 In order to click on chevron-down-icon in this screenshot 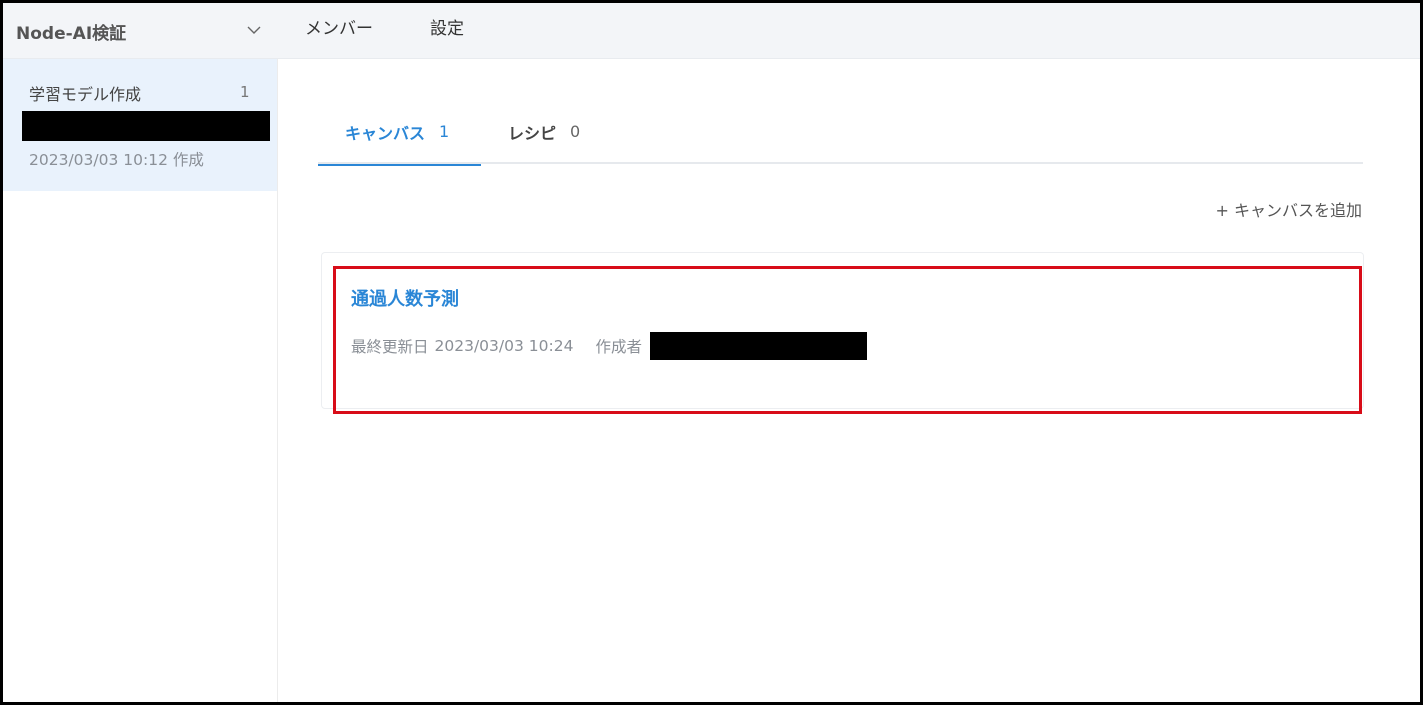, I will do `click(254, 30)`.